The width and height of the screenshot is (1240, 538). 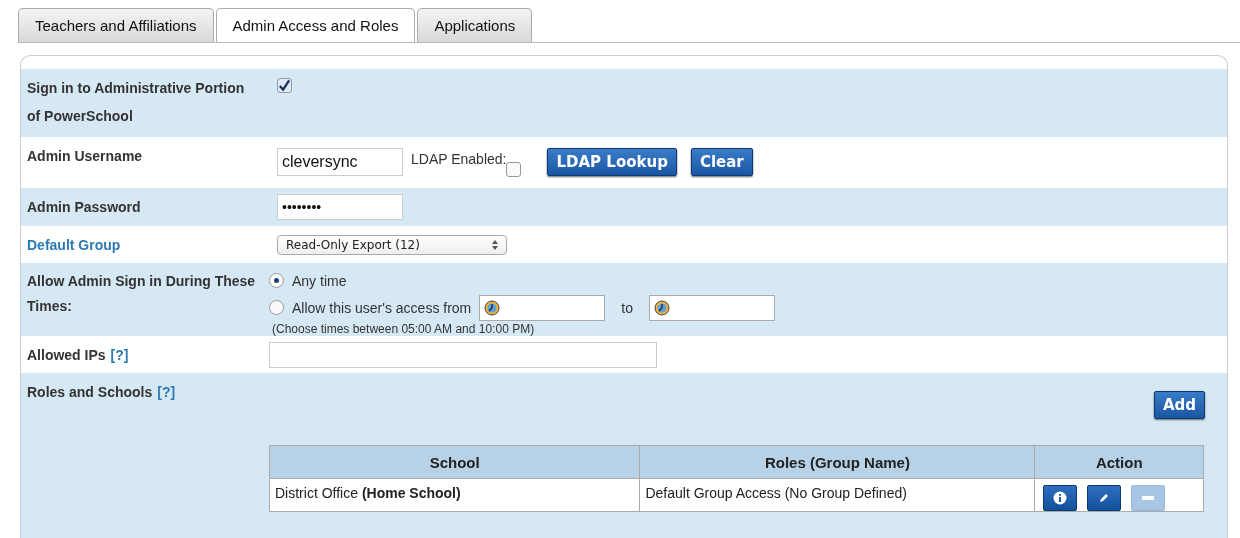 What do you see at coordinates (463, 354) in the screenshot?
I see `ips-field` at bounding box center [463, 354].